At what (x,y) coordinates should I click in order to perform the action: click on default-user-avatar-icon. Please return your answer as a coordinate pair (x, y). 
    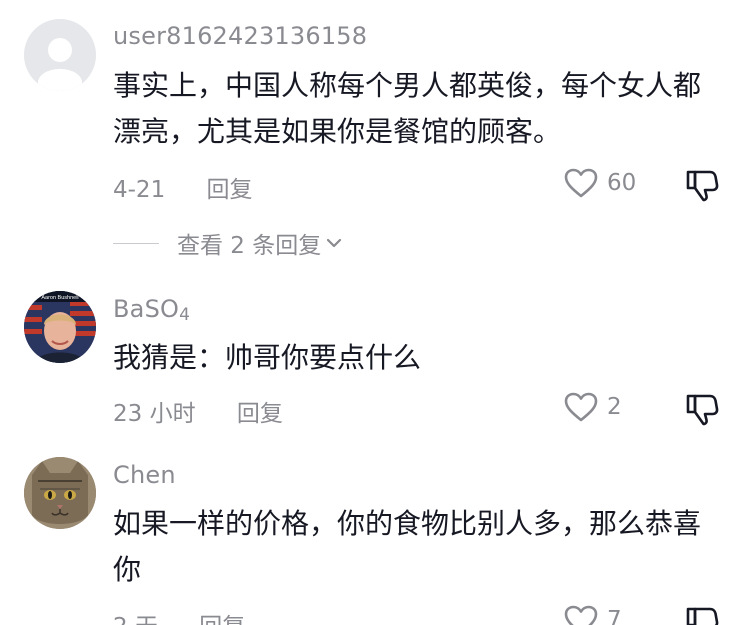
    Looking at the image, I should click on (60, 55).